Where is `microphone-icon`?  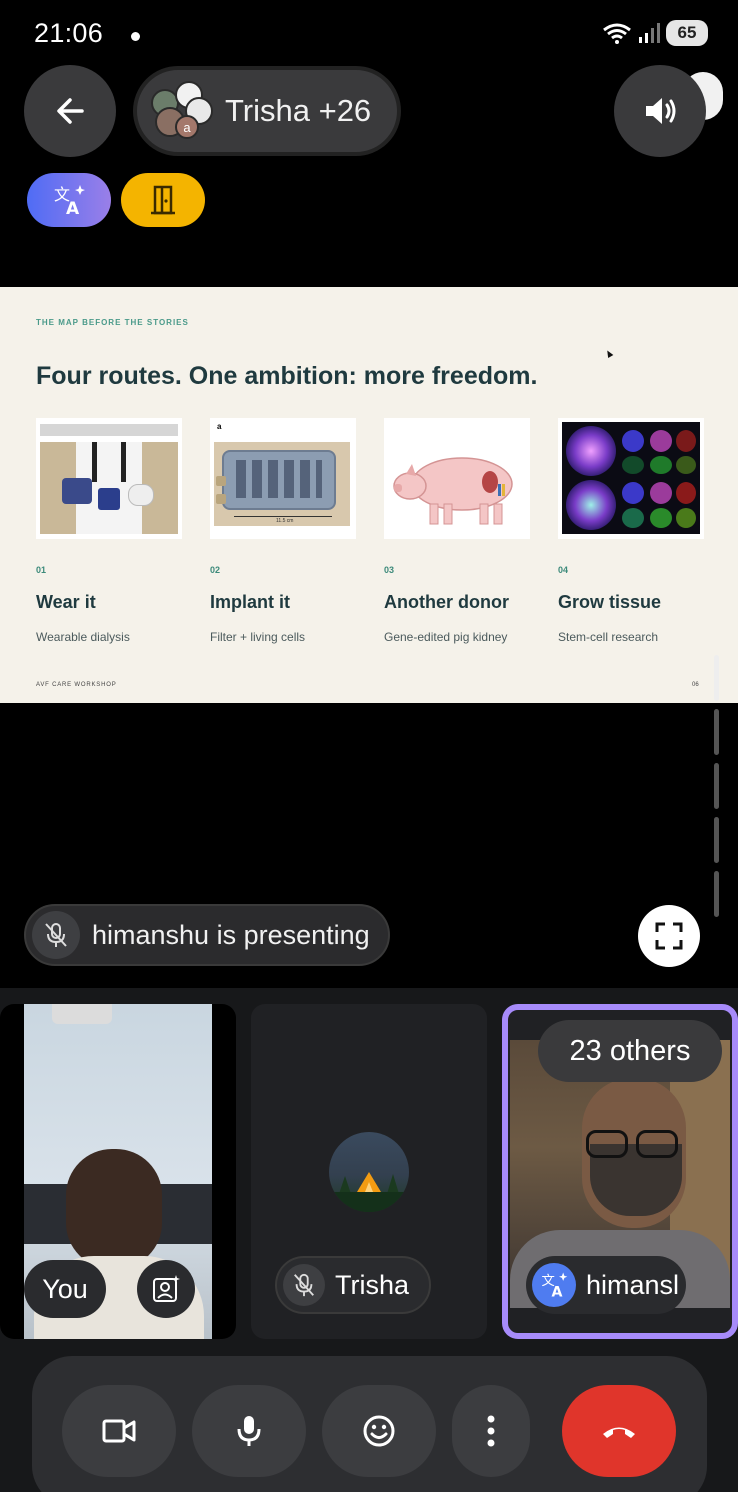 microphone-icon is located at coordinates (249, 1431).